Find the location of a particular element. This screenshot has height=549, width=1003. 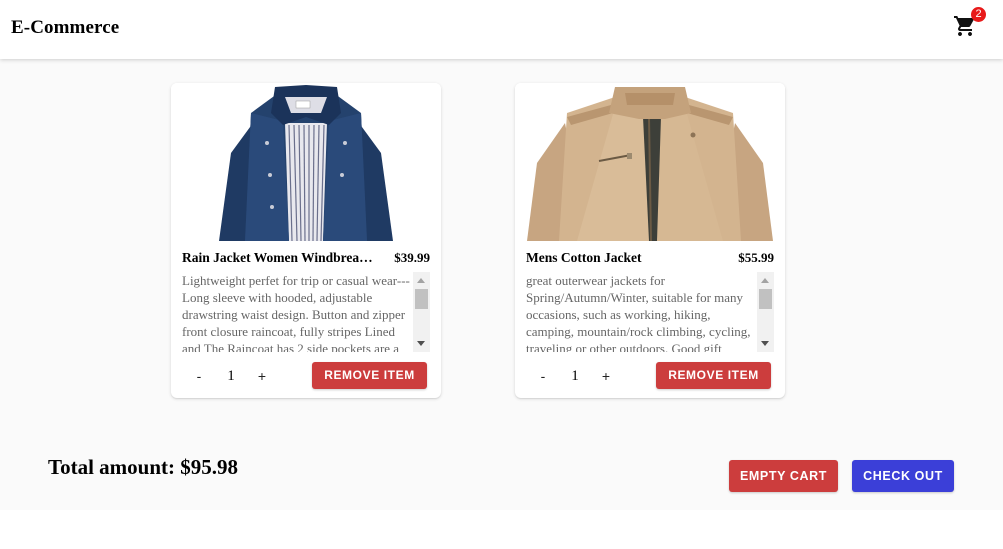

empty-cart-button: EMPTY CART is located at coordinates (783, 476).